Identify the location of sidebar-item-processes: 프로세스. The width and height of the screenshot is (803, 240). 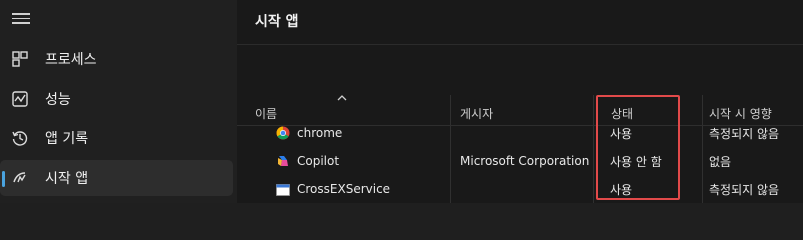
(116, 59).